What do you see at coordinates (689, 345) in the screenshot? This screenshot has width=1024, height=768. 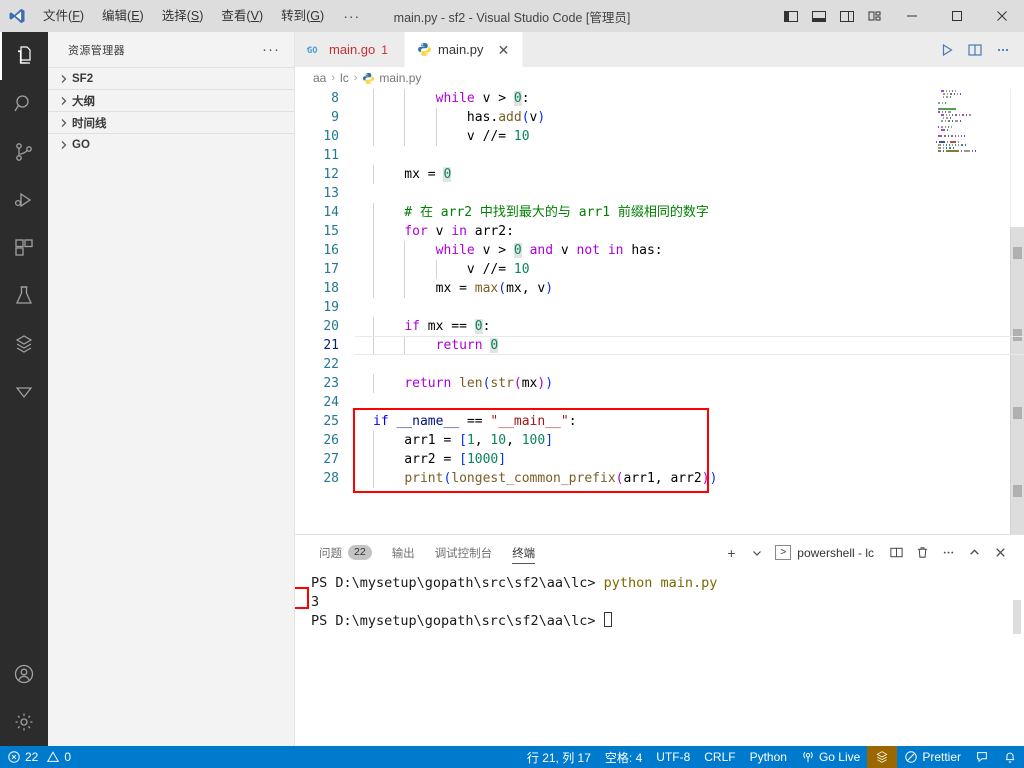 I see `code-line-text: return 0` at bounding box center [689, 345].